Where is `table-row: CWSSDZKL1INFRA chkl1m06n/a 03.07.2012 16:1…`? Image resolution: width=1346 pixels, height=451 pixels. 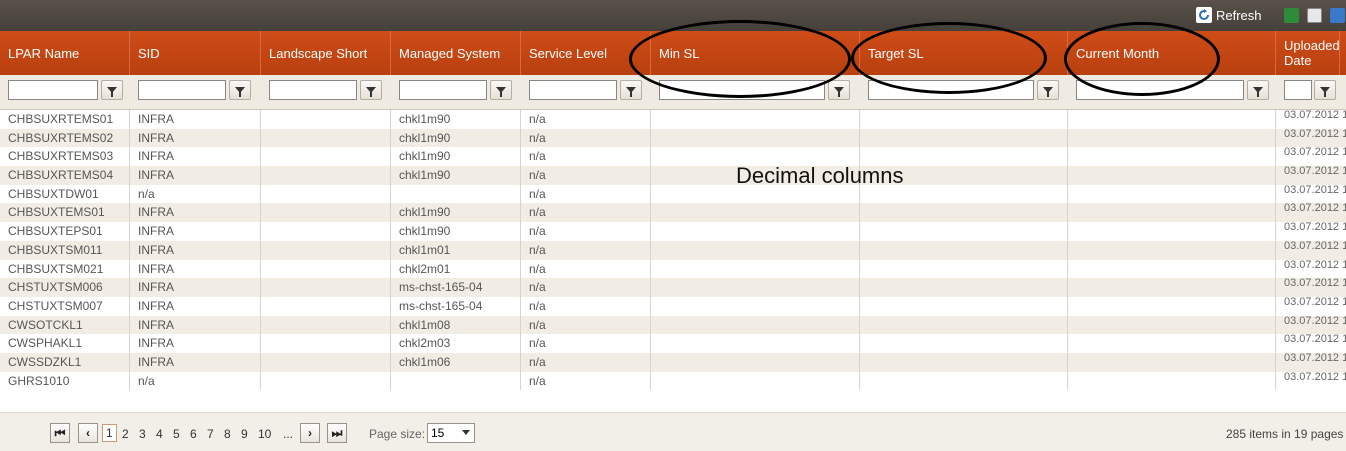
table-row: CWSSDZKL1INFRA chkl1m06n/a 03.07.2012 16:1… is located at coordinates (673, 362).